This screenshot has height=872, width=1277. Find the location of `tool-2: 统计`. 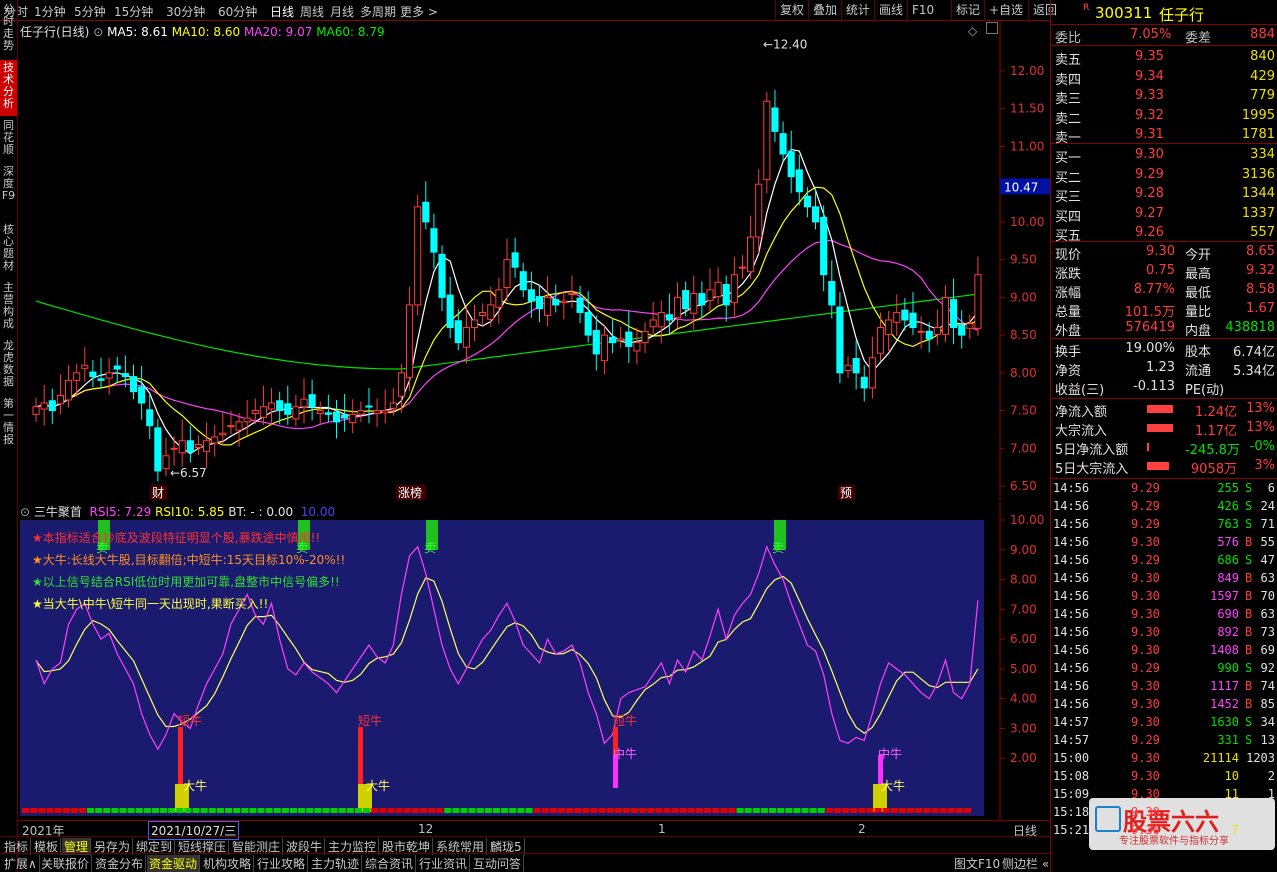

tool-2: 统计 is located at coordinates (857, 10).